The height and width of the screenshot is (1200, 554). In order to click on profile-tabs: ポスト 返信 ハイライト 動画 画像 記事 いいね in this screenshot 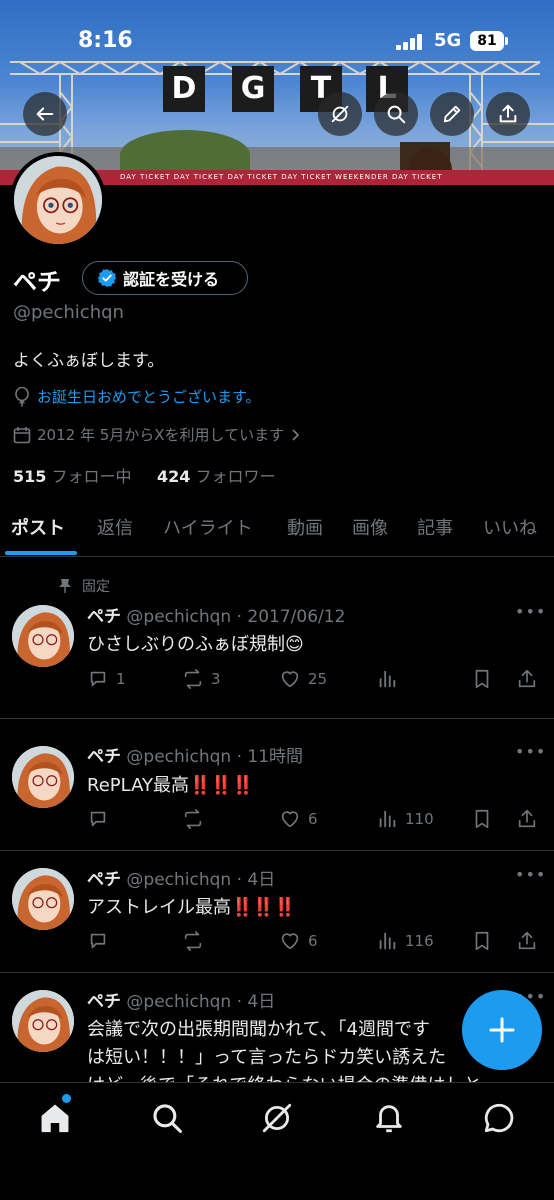, I will do `click(277, 531)`.